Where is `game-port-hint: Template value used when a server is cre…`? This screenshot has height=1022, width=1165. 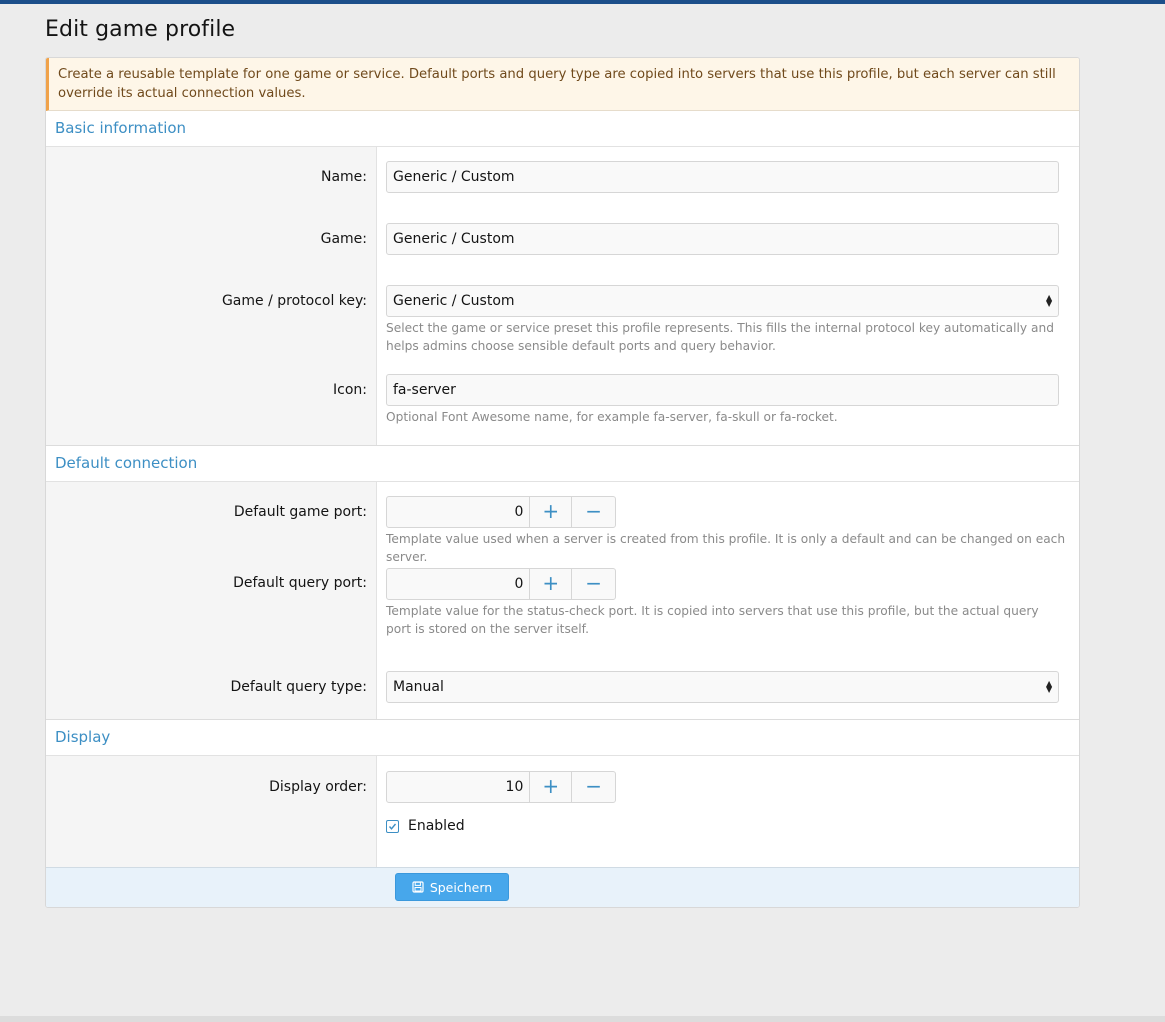
game-port-hint: Template value used when a server is cre… is located at coordinates (726, 548).